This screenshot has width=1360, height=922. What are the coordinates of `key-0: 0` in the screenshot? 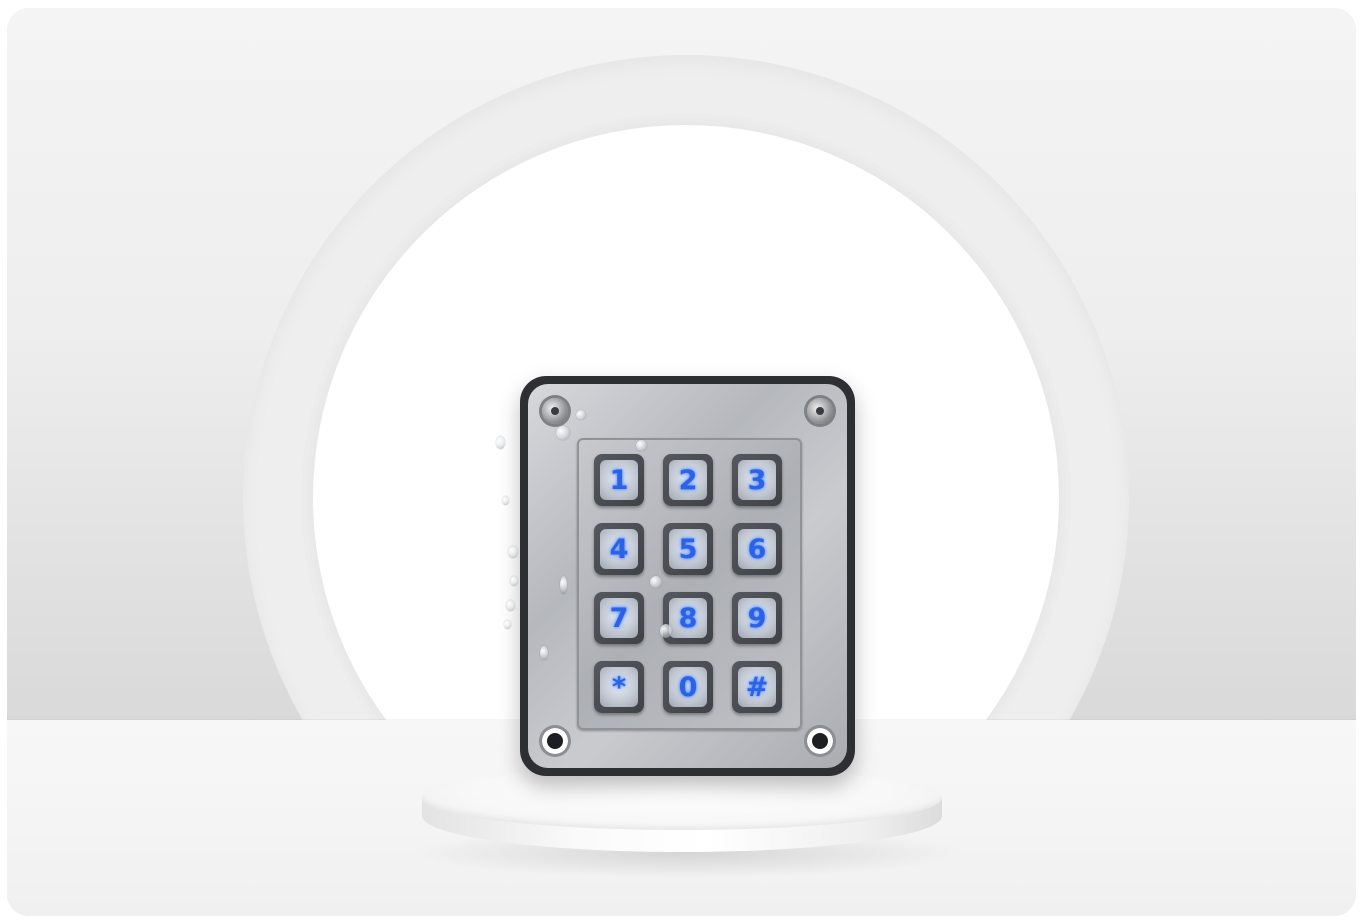 It's located at (688, 687).